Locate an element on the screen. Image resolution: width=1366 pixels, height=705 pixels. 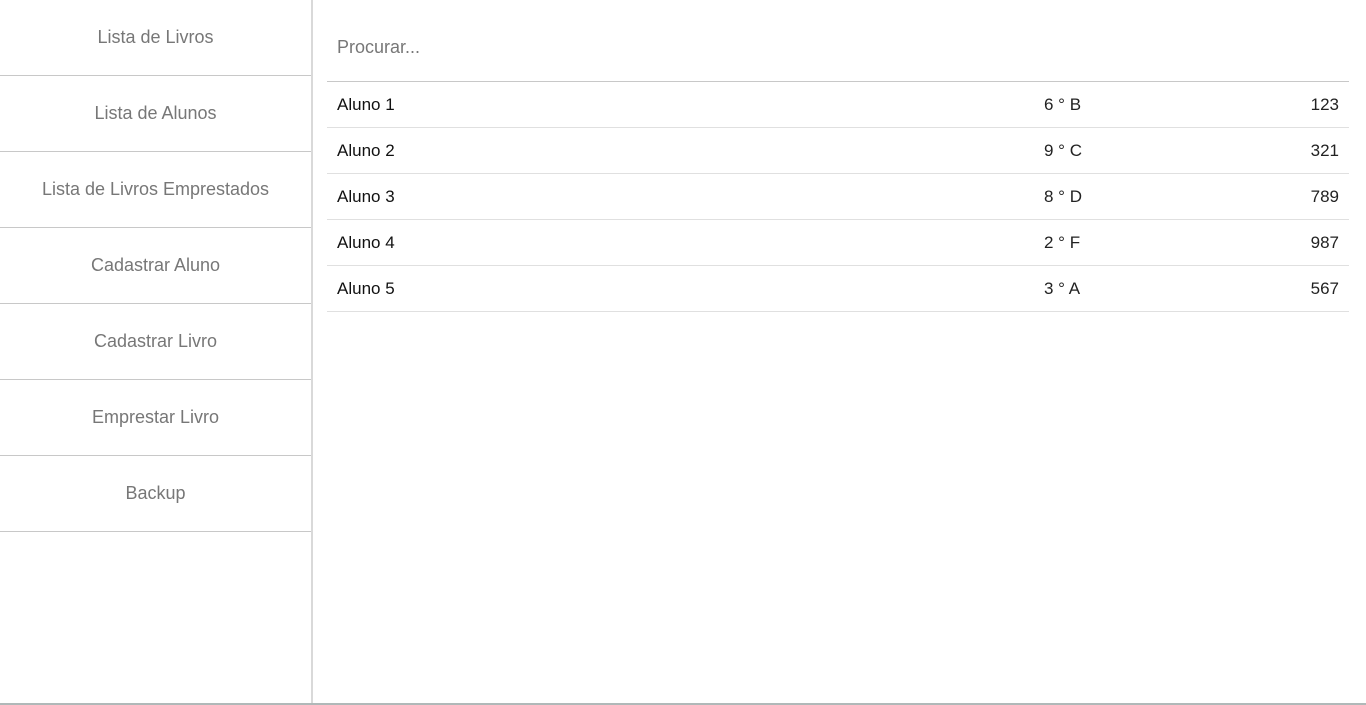
sidebar-item-label: Cadastrar Aluno is located at coordinates (155, 265).